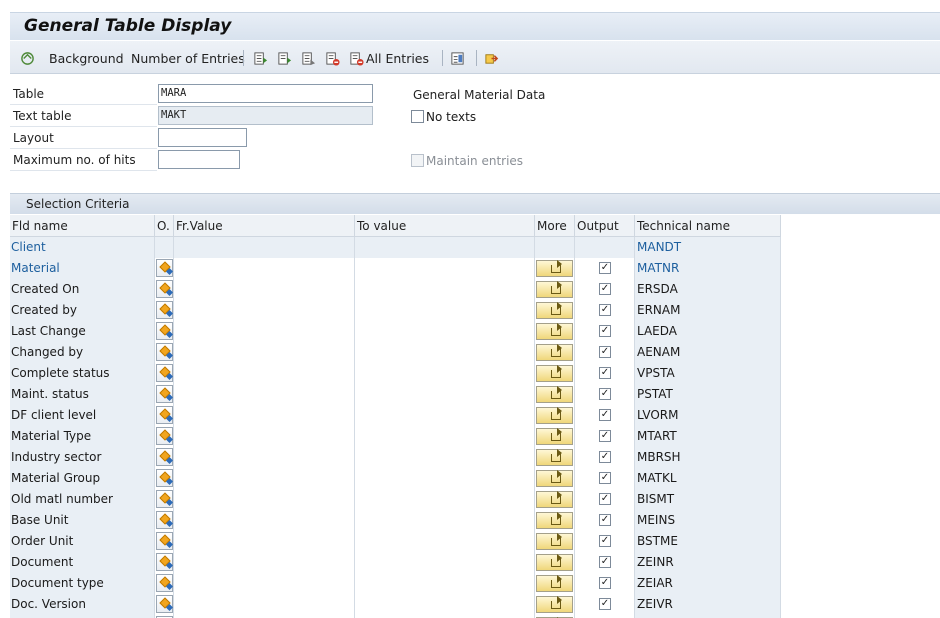  What do you see at coordinates (265, 93) in the screenshot?
I see `table-input: MARA` at bounding box center [265, 93].